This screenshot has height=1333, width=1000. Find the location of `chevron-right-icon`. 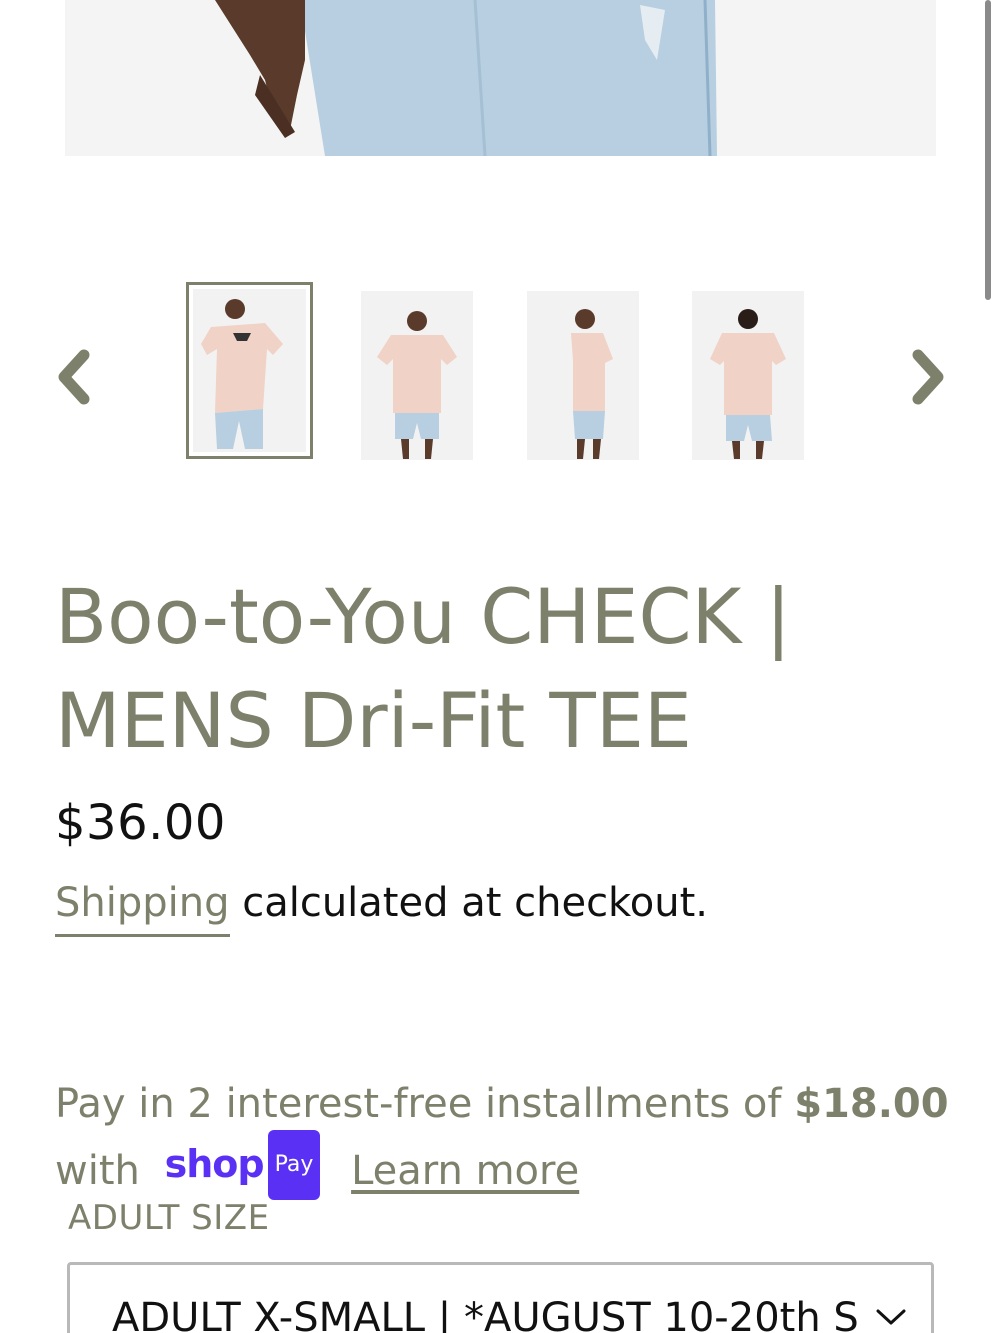

chevron-right-icon is located at coordinates (928, 377).